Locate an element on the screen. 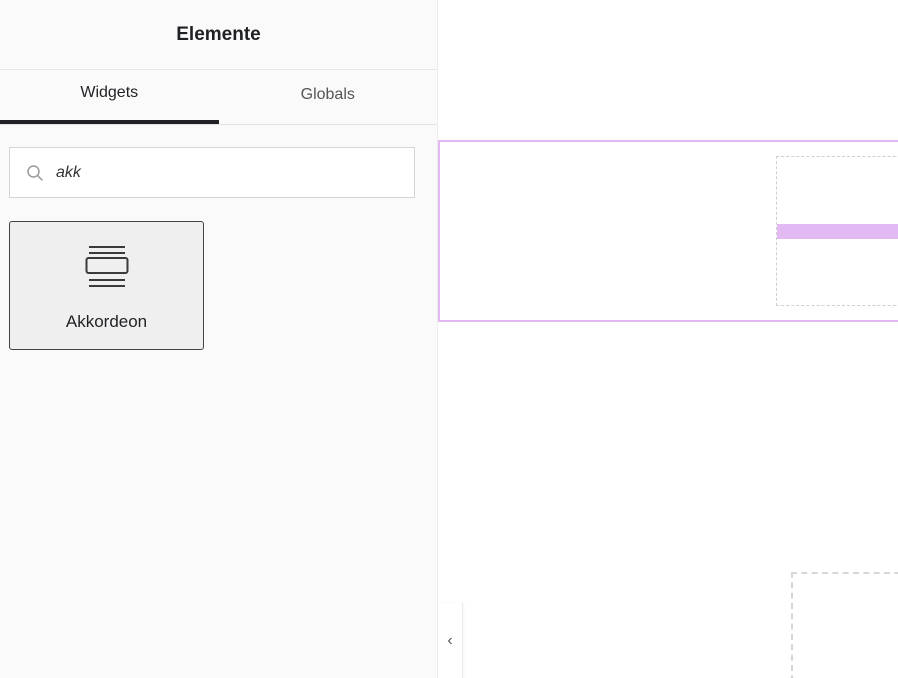  tab-globals: Globals is located at coordinates (328, 97).